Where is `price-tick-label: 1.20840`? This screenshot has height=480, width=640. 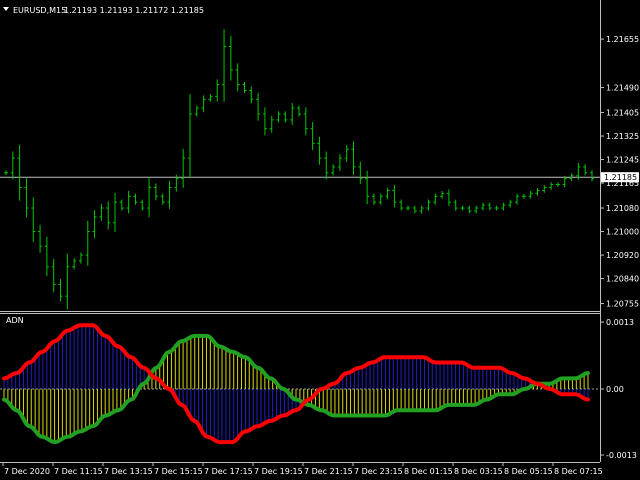 price-tick-label: 1.20840 is located at coordinates (622, 279).